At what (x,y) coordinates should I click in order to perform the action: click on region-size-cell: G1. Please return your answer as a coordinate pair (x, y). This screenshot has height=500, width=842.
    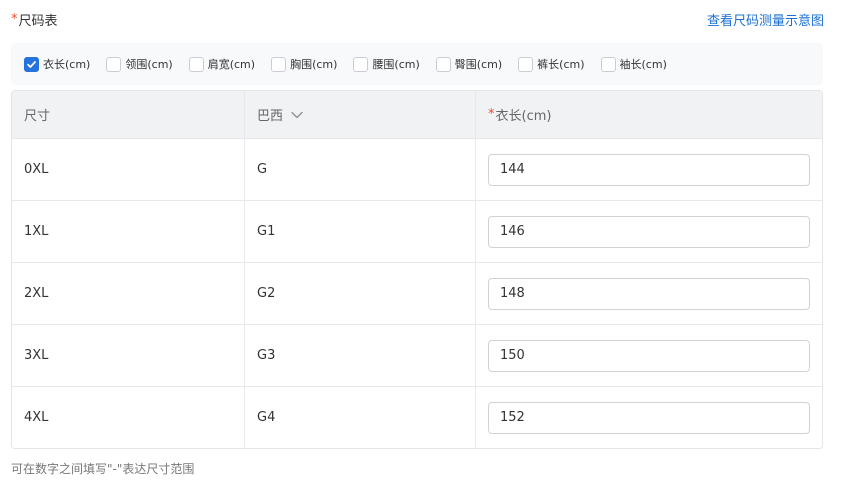
    Looking at the image, I should click on (359, 231).